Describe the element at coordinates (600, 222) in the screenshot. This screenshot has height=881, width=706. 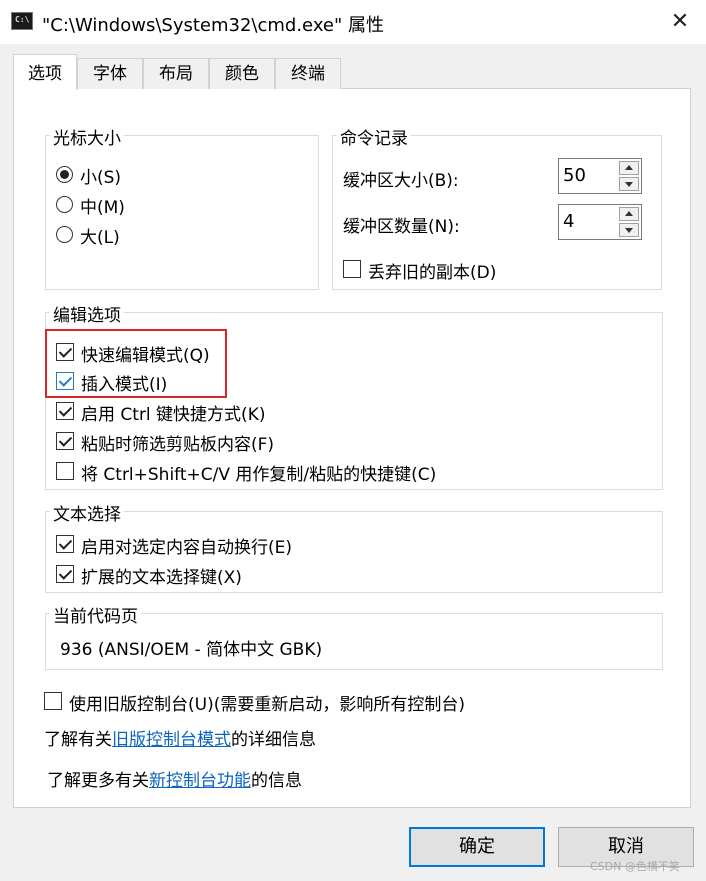
I see `buffer-count-stepper: 4` at that location.